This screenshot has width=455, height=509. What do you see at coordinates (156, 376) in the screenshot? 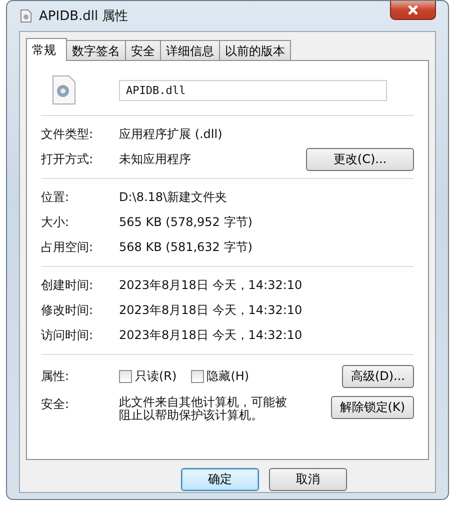
I see `checkbox-label: 只读(R)` at bounding box center [156, 376].